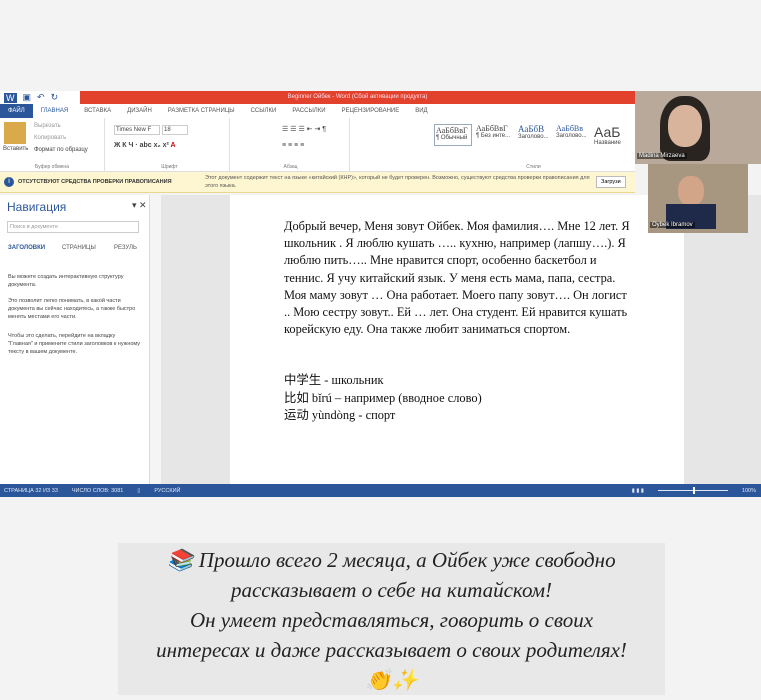 This screenshot has height=700, width=761. I want to click on font-group: Times New F 18 Ж К Ч · abc x₂ x² A Шрифт, so click(170, 145).